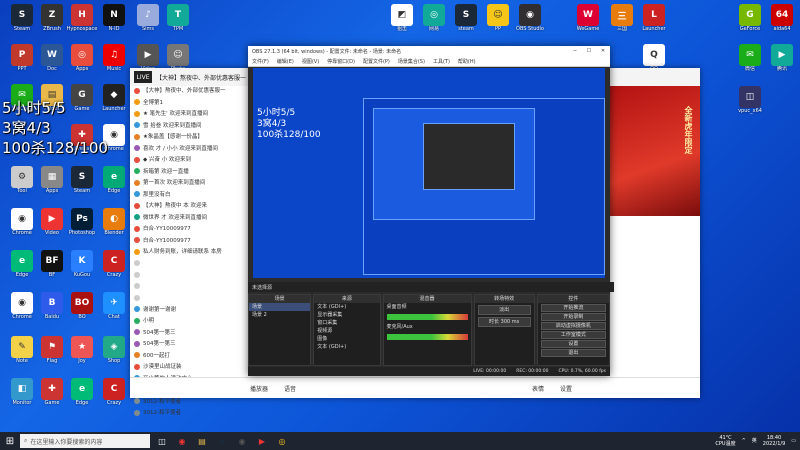 The height and width of the screenshot is (450, 800). Describe the element at coordinates (504, 330) in the screenshot. I see `transitions-dock: 转场特效 淡出 时长 300 ms` at that location.